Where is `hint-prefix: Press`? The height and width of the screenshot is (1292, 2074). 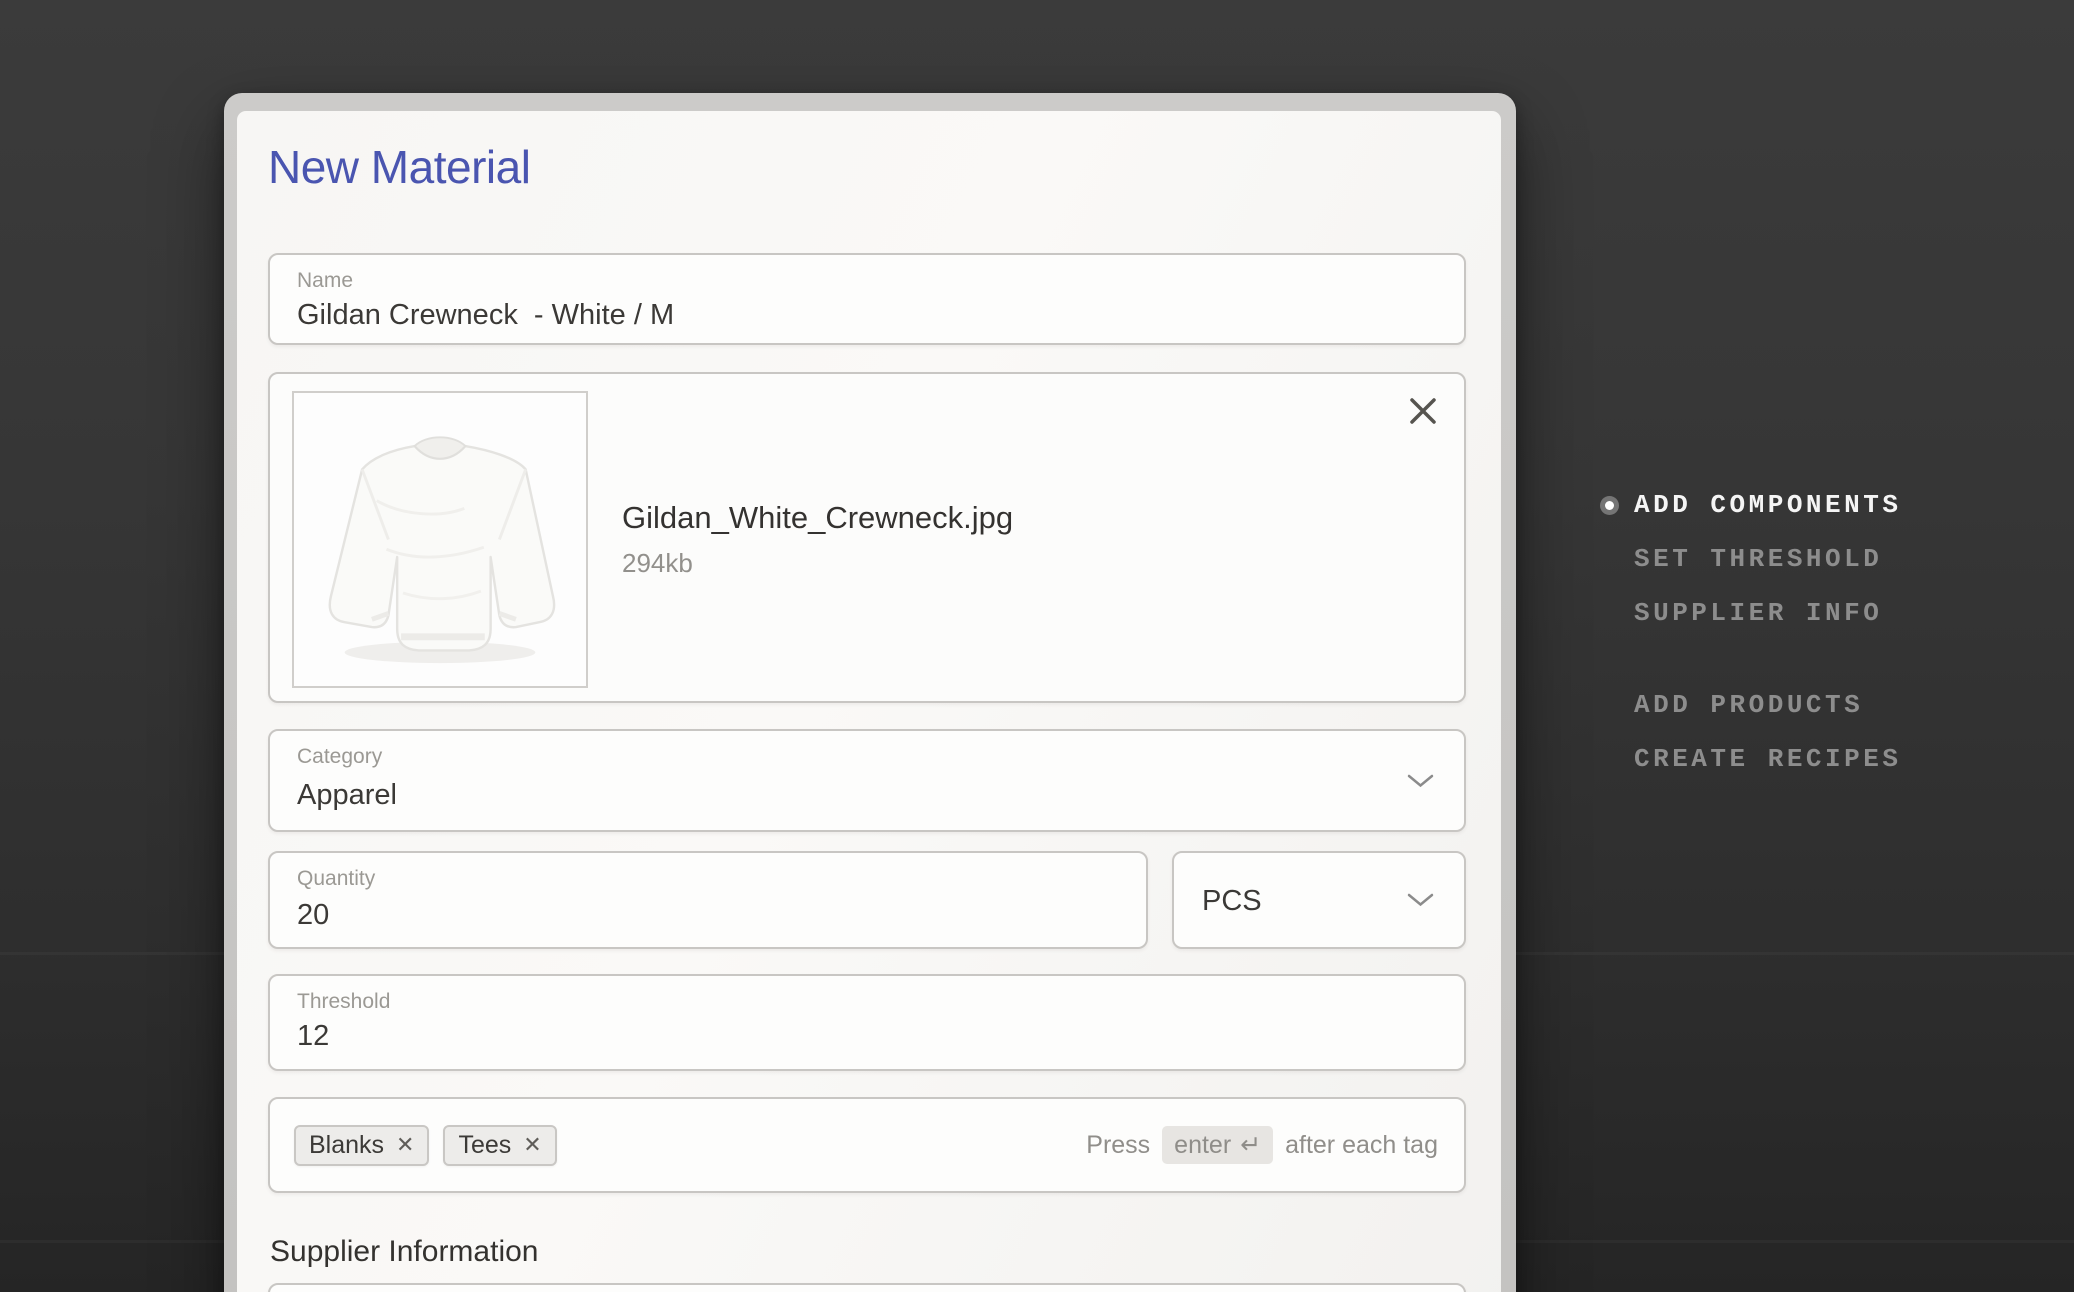 hint-prefix: Press is located at coordinates (1118, 1144).